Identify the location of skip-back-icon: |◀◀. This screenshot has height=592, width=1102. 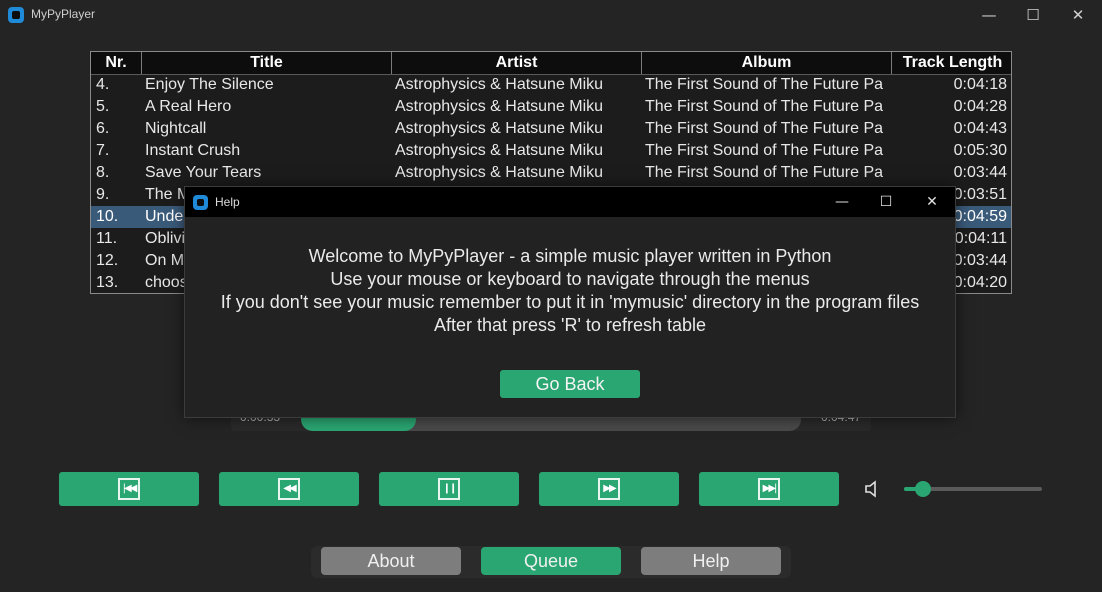
(129, 489).